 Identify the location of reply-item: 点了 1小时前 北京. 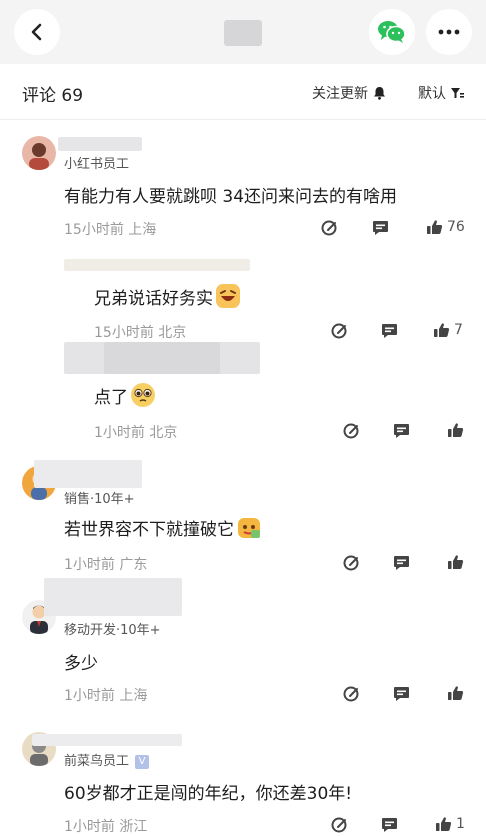
(243, 395).